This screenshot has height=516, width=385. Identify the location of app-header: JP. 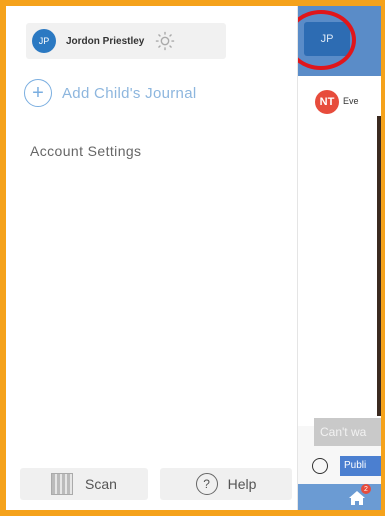
(339, 41).